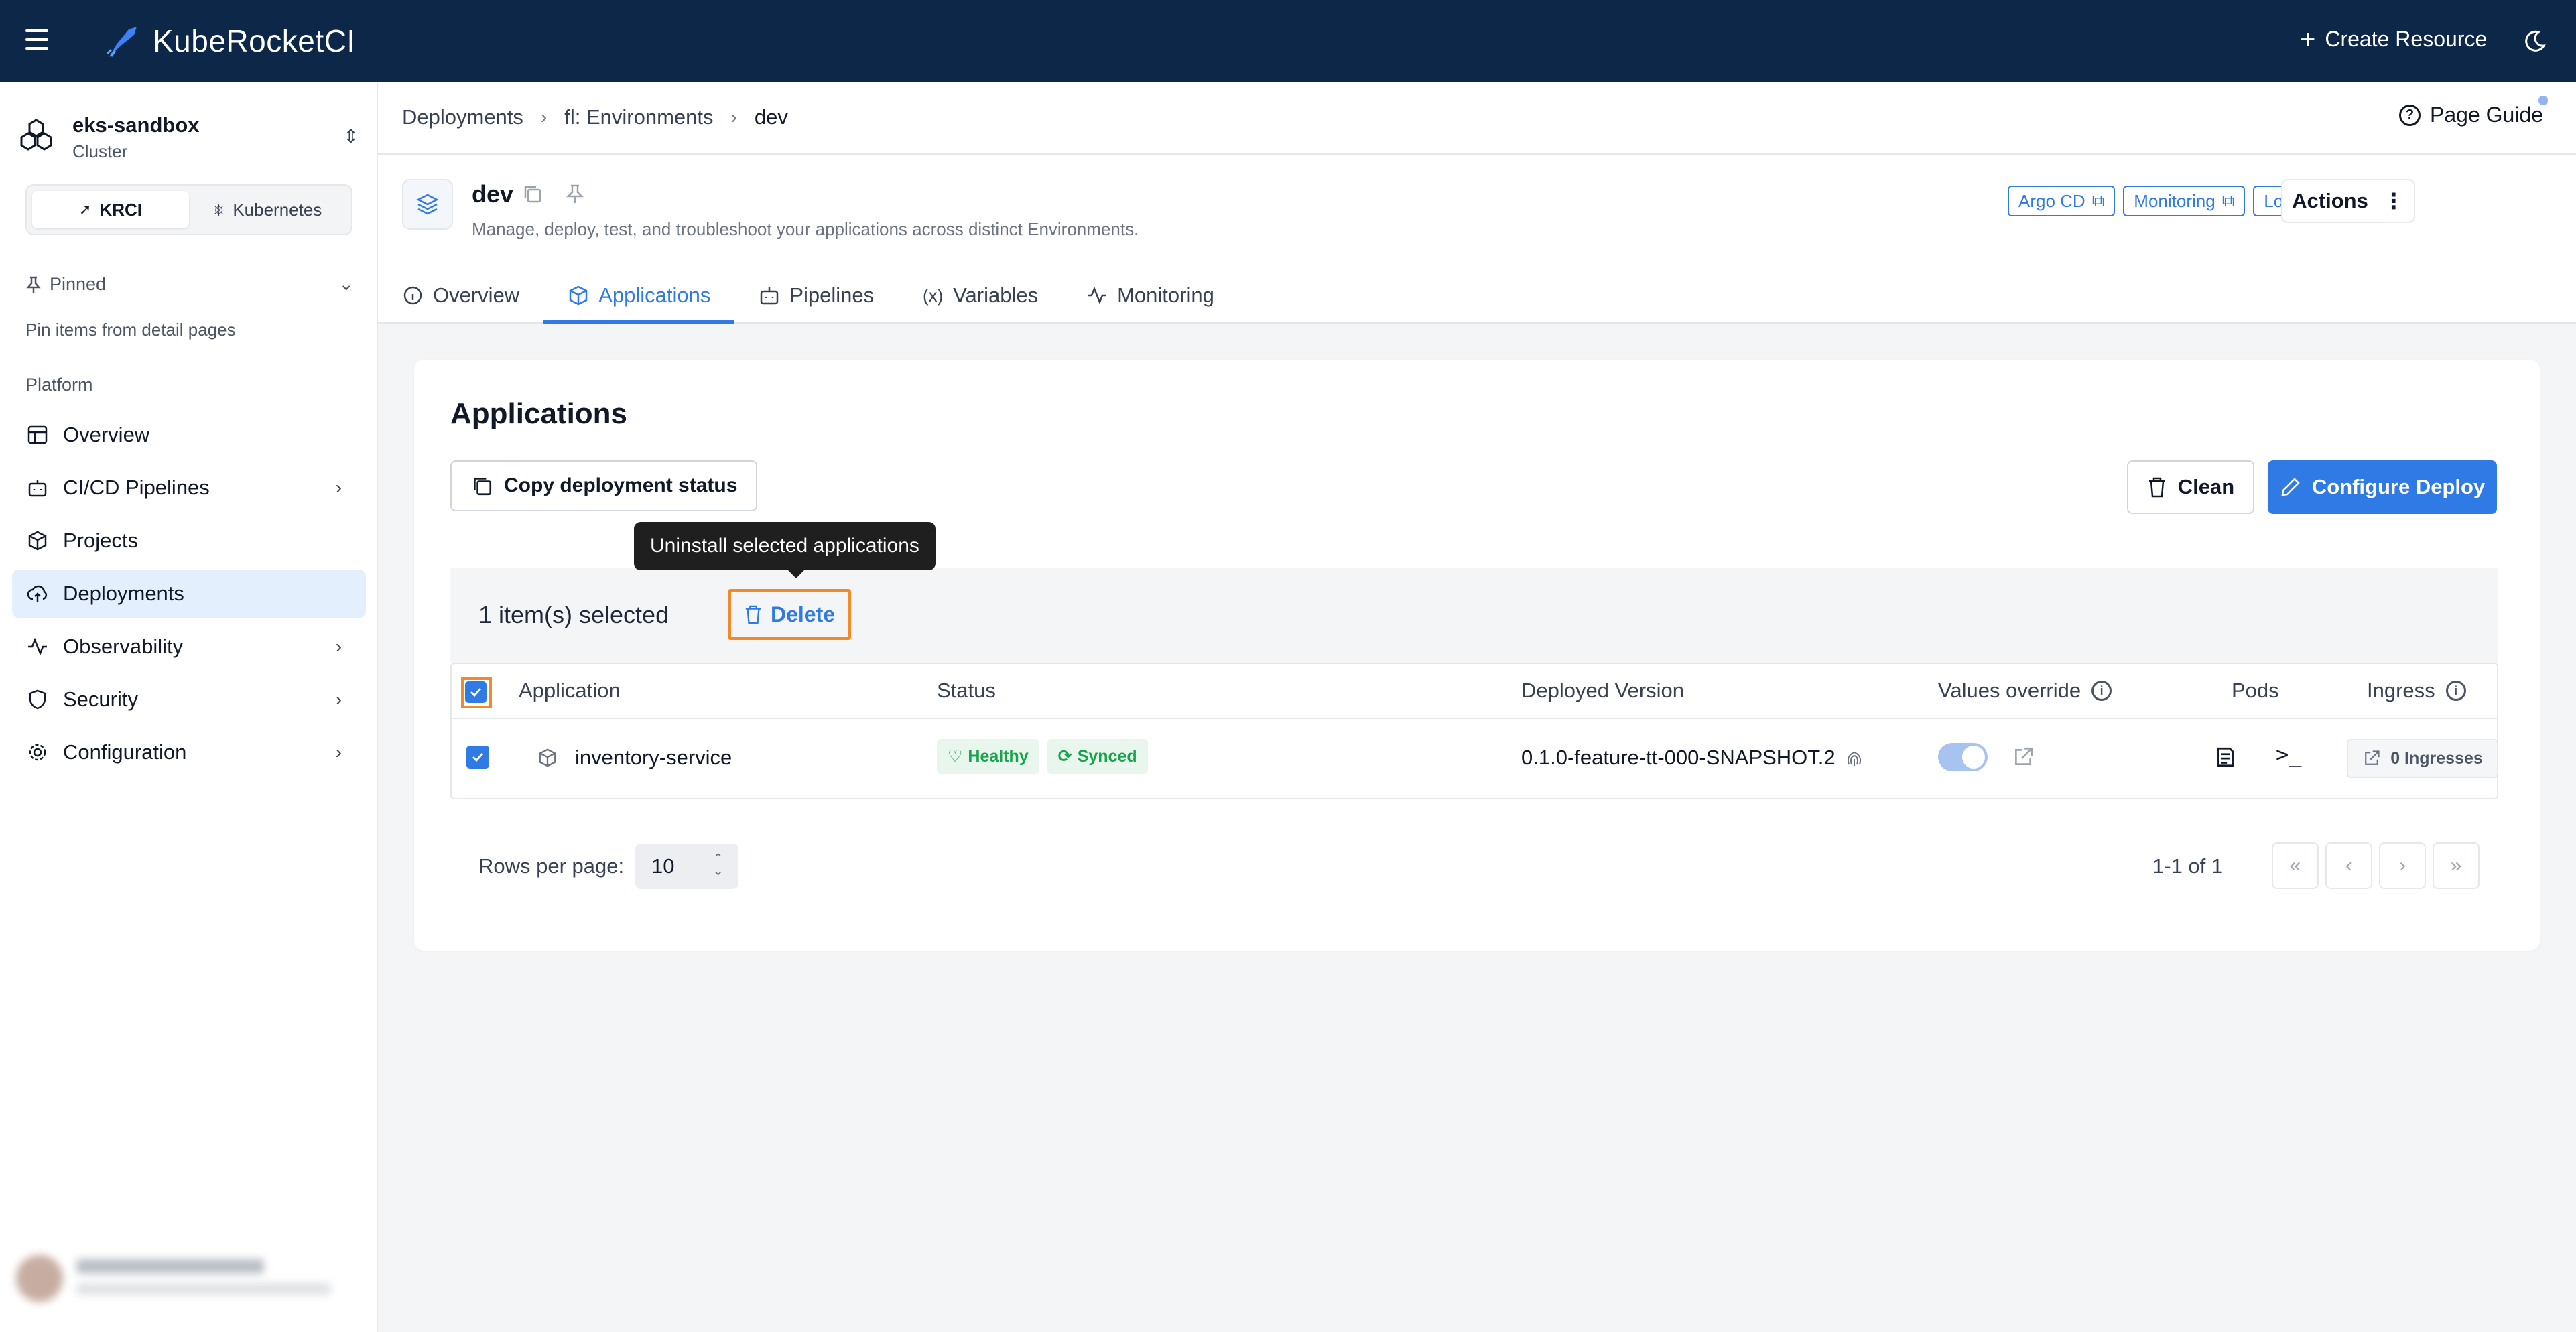 The width and height of the screenshot is (2576, 1332). Describe the element at coordinates (663, 866) in the screenshot. I see `rows-per-page-value: 10` at that location.